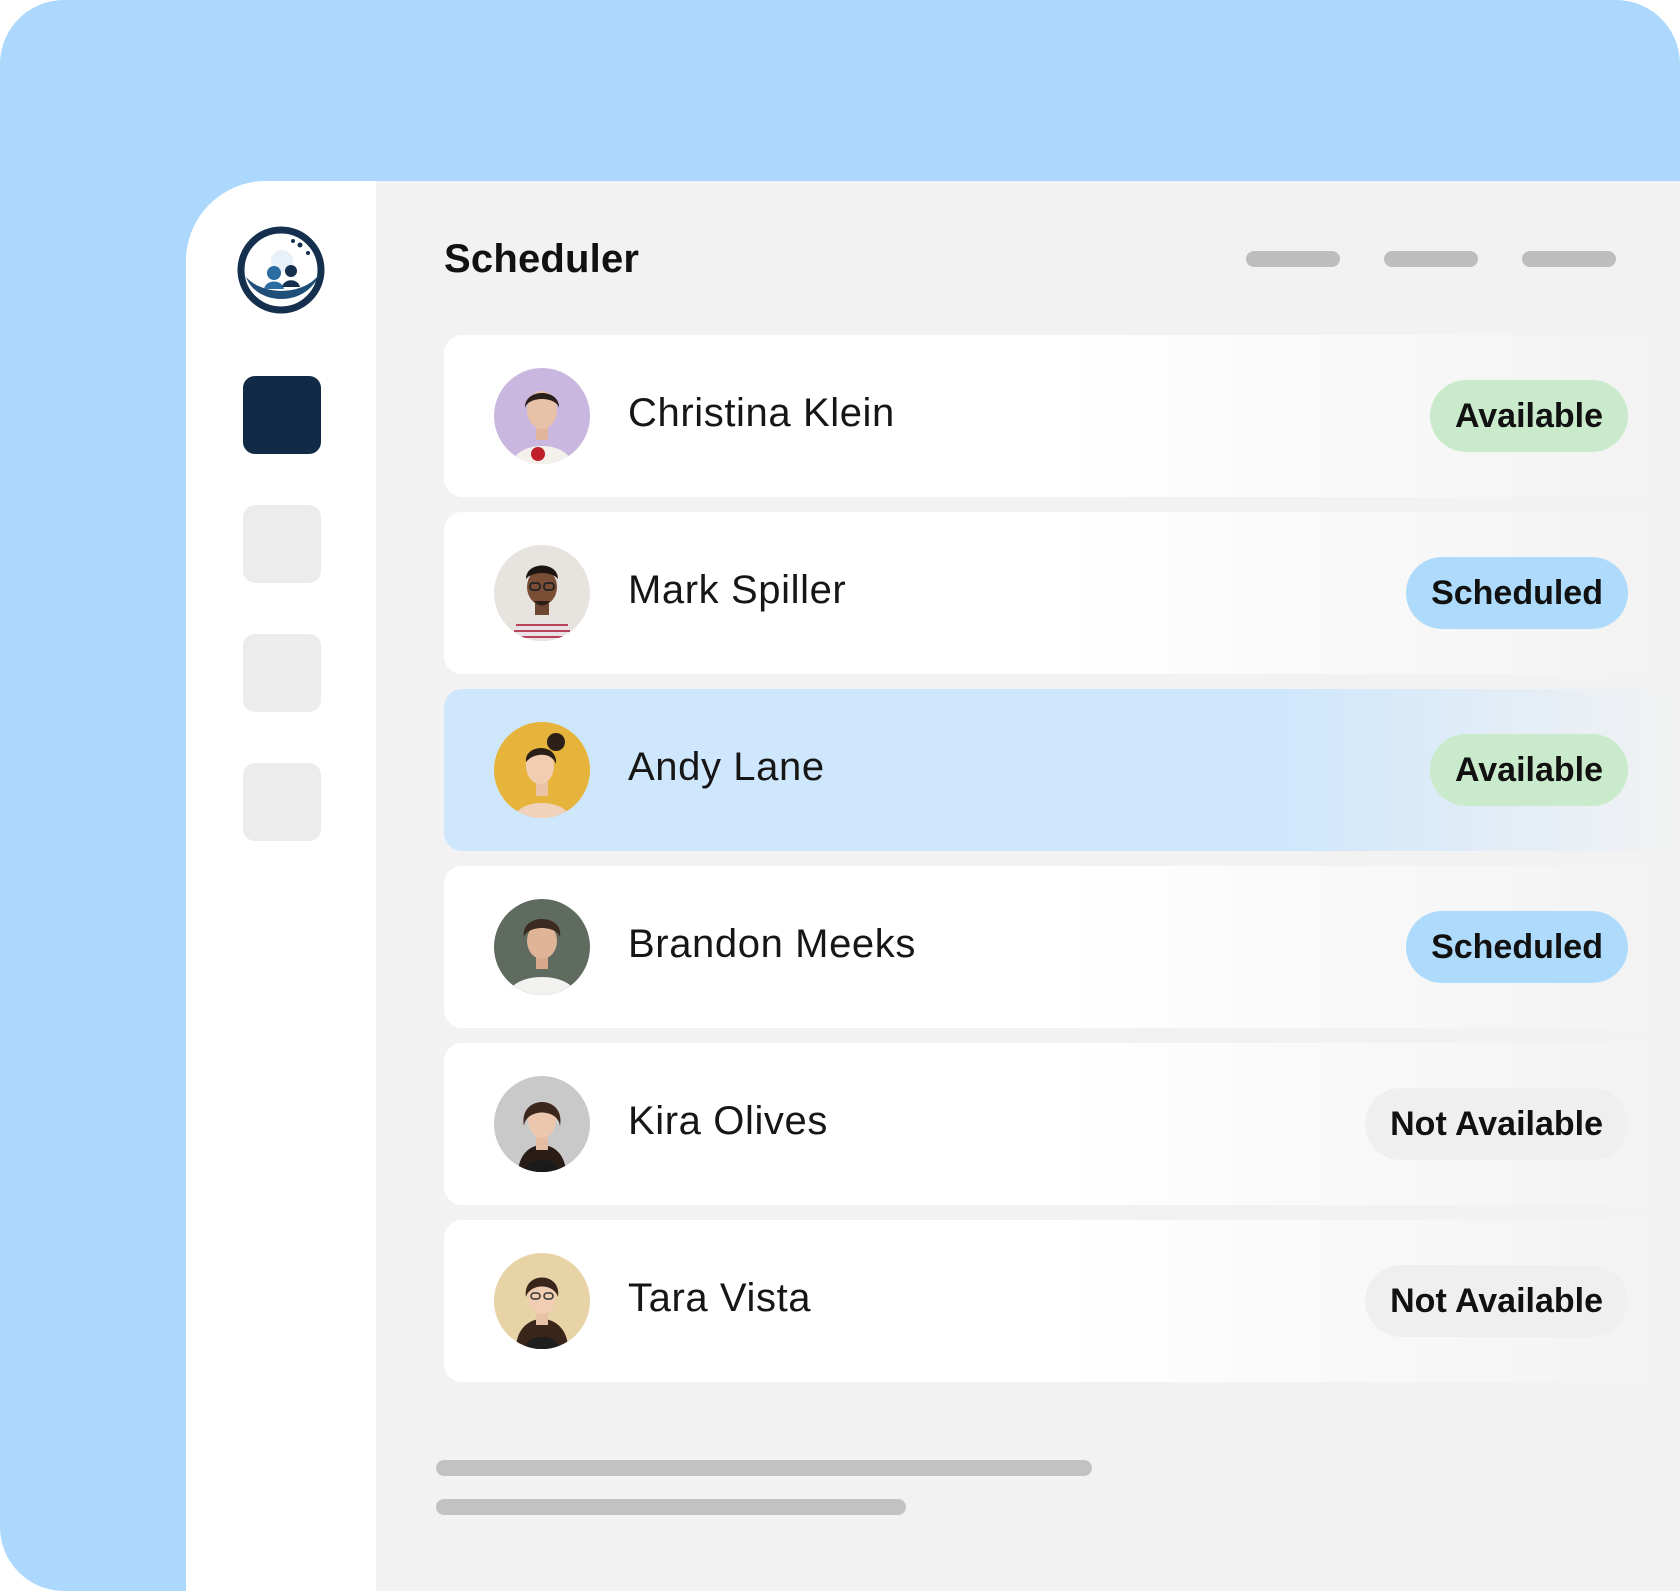 The width and height of the screenshot is (1680, 1591). What do you see at coordinates (726, 767) in the screenshot?
I see `person-name: Andy Lane` at bounding box center [726, 767].